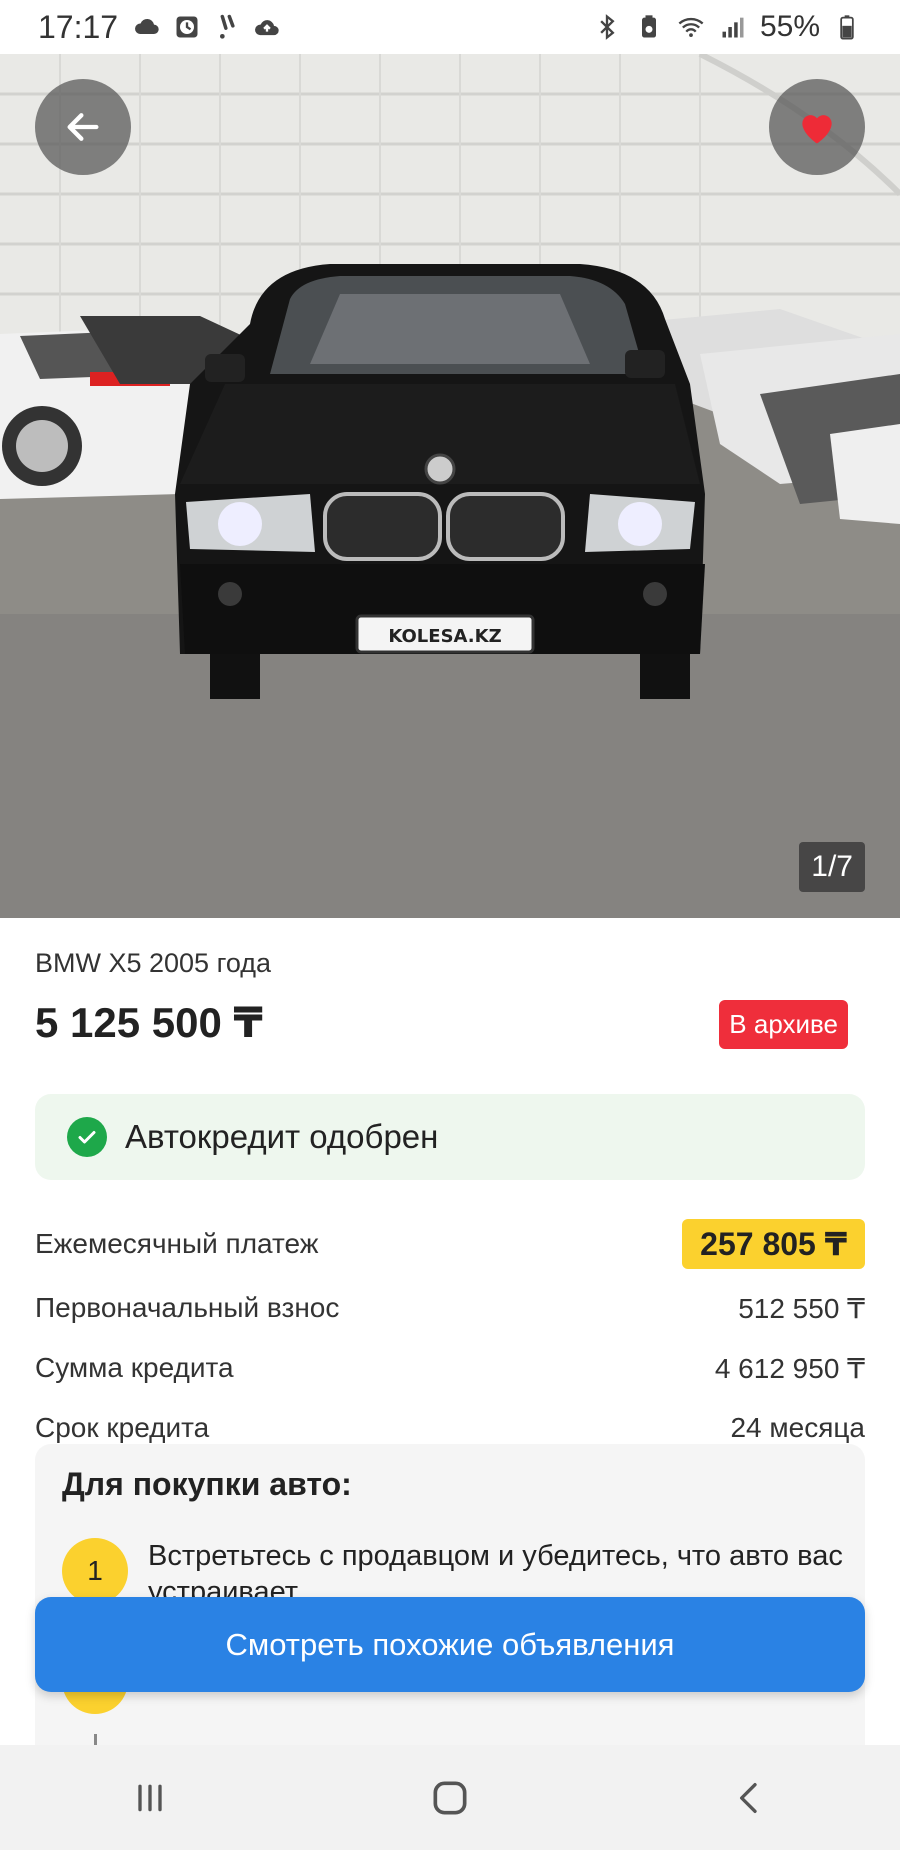 Image resolution: width=900 pixels, height=1850 pixels. Describe the element at coordinates (801, 1308) in the screenshot. I see `credit-row-value: 512 550 ₸` at that location.